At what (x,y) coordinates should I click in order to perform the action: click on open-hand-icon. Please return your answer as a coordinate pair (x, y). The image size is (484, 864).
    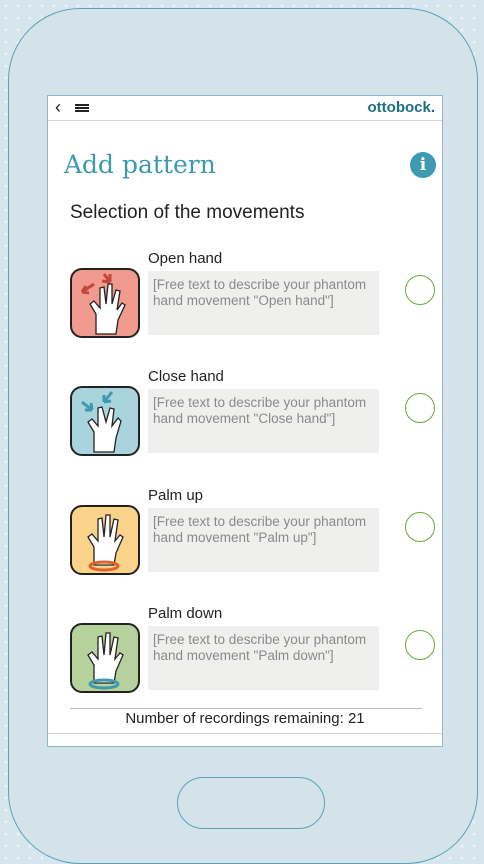
    Looking at the image, I should click on (105, 303).